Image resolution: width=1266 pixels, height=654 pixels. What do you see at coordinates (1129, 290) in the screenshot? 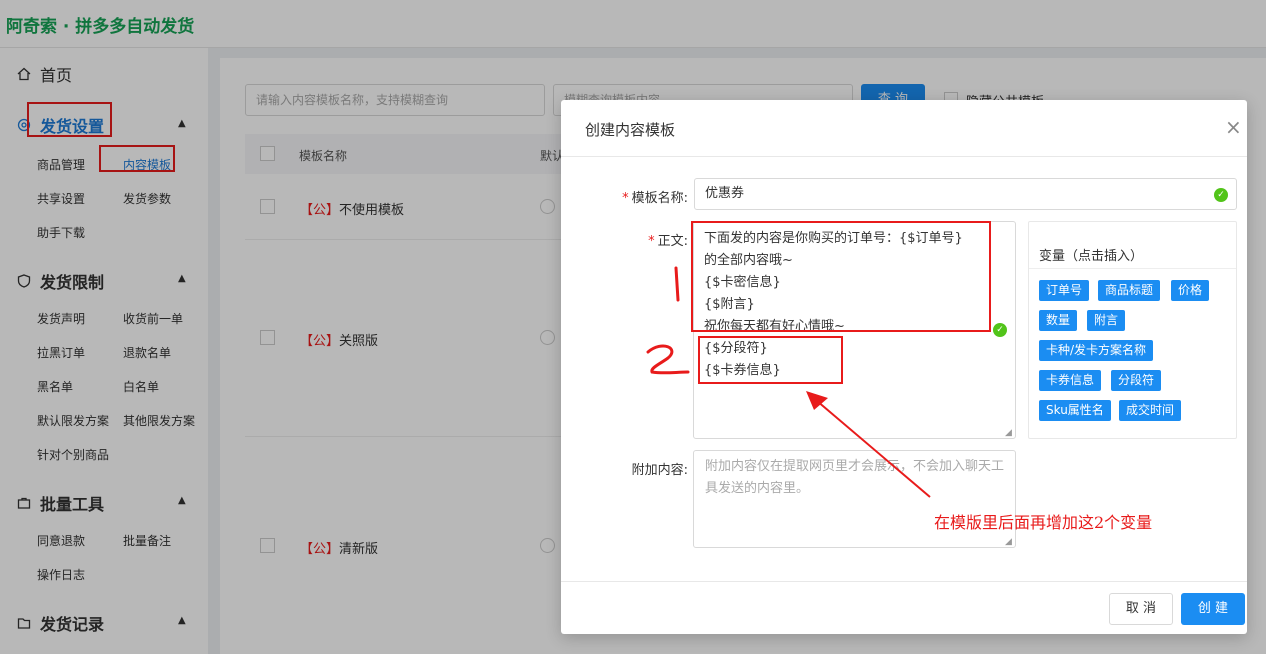
I see `variable-chip: 商品标题` at bounding box center [1129, 290].